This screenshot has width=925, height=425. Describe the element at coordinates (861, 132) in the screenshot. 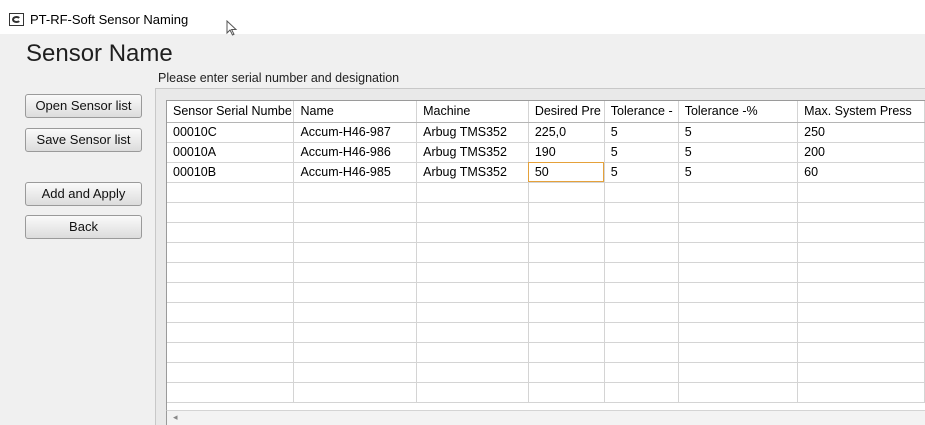

I see `table-cell: 250` at that location.